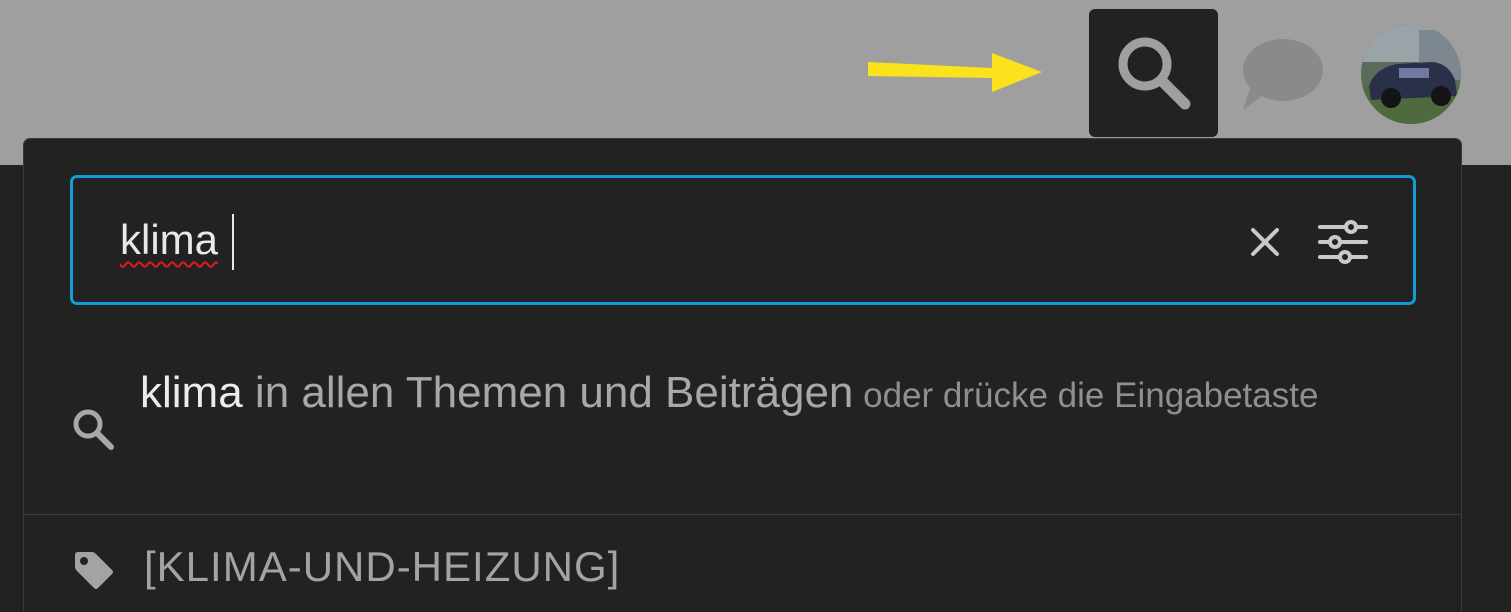  I want to click on tag-result-label: [KLIMA-UND-HEIZUNG], so click(382, 567).